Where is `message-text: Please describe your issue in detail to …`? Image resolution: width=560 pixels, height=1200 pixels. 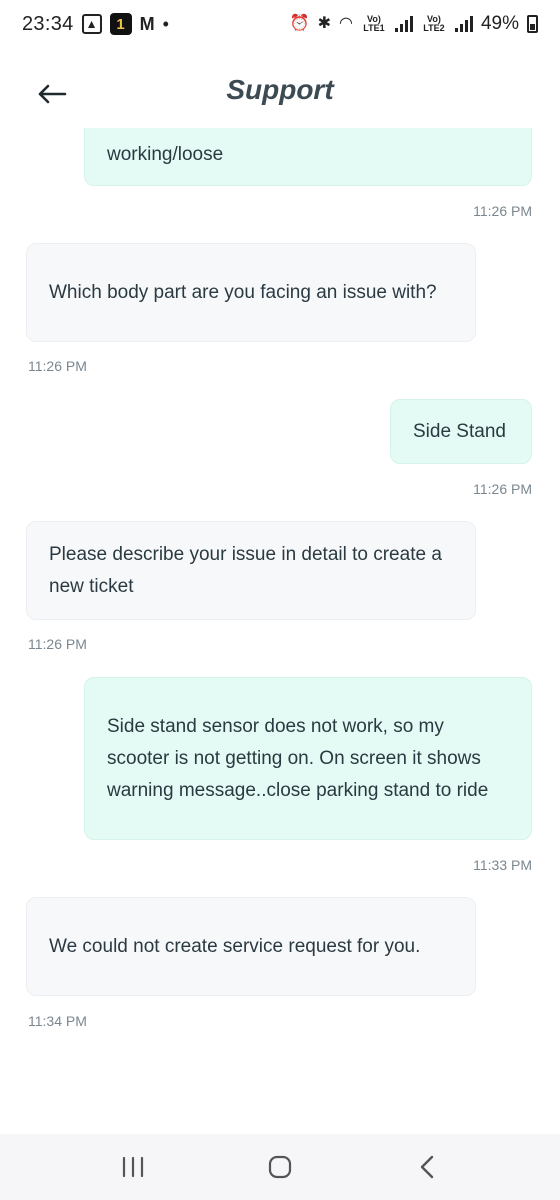
message-text: Please describe your issue in detail to … is located at coordinates (245, 570).